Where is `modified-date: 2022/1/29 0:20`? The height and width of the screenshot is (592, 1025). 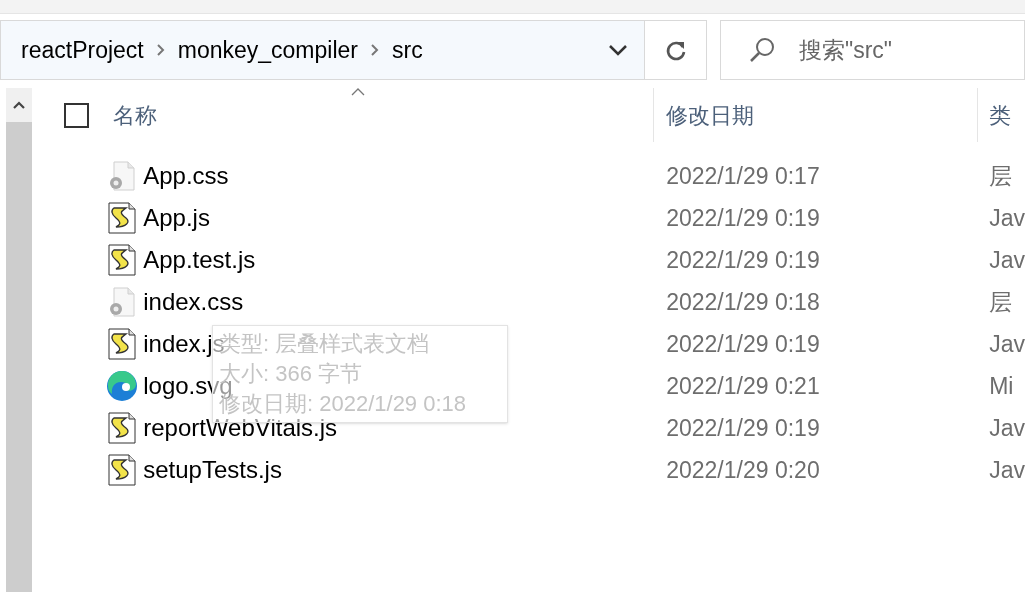 modified-date: 2022/1/29 0:20 is located at coordinates (743, 470).